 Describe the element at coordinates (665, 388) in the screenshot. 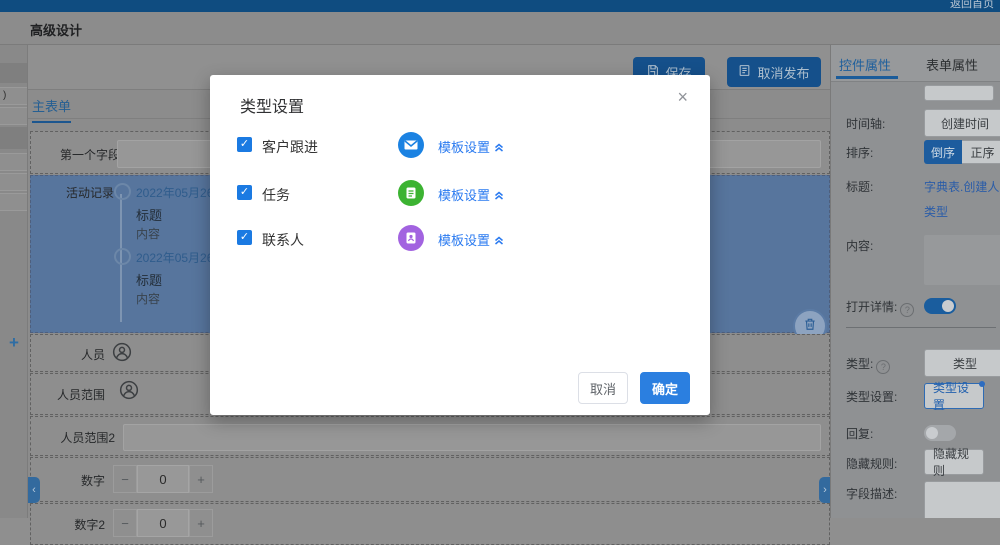

I see `confirm-button: 确定` at that location.